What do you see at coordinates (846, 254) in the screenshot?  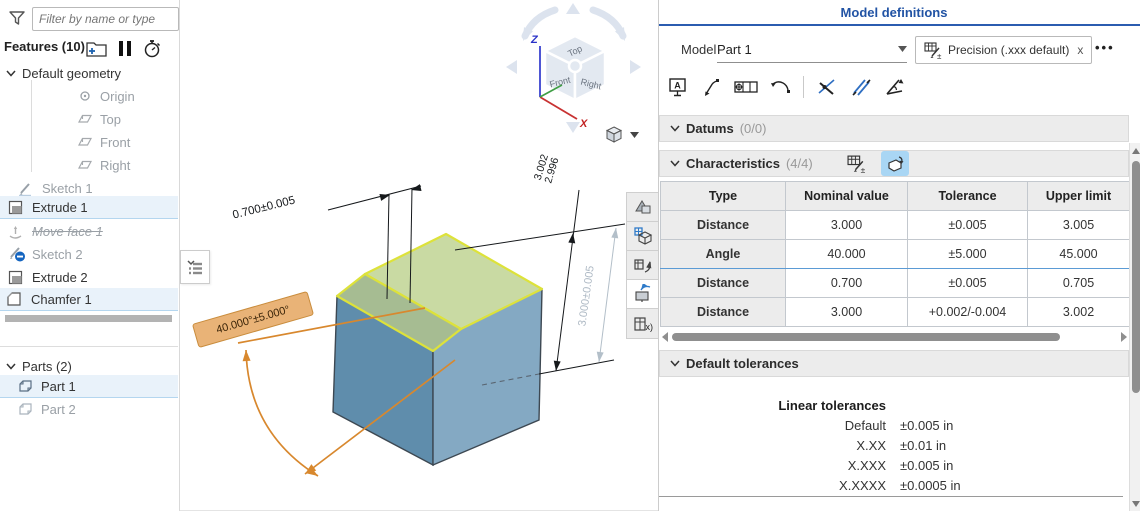 I see `cell-nominal: 40.000` at bounding box center [846, 254].